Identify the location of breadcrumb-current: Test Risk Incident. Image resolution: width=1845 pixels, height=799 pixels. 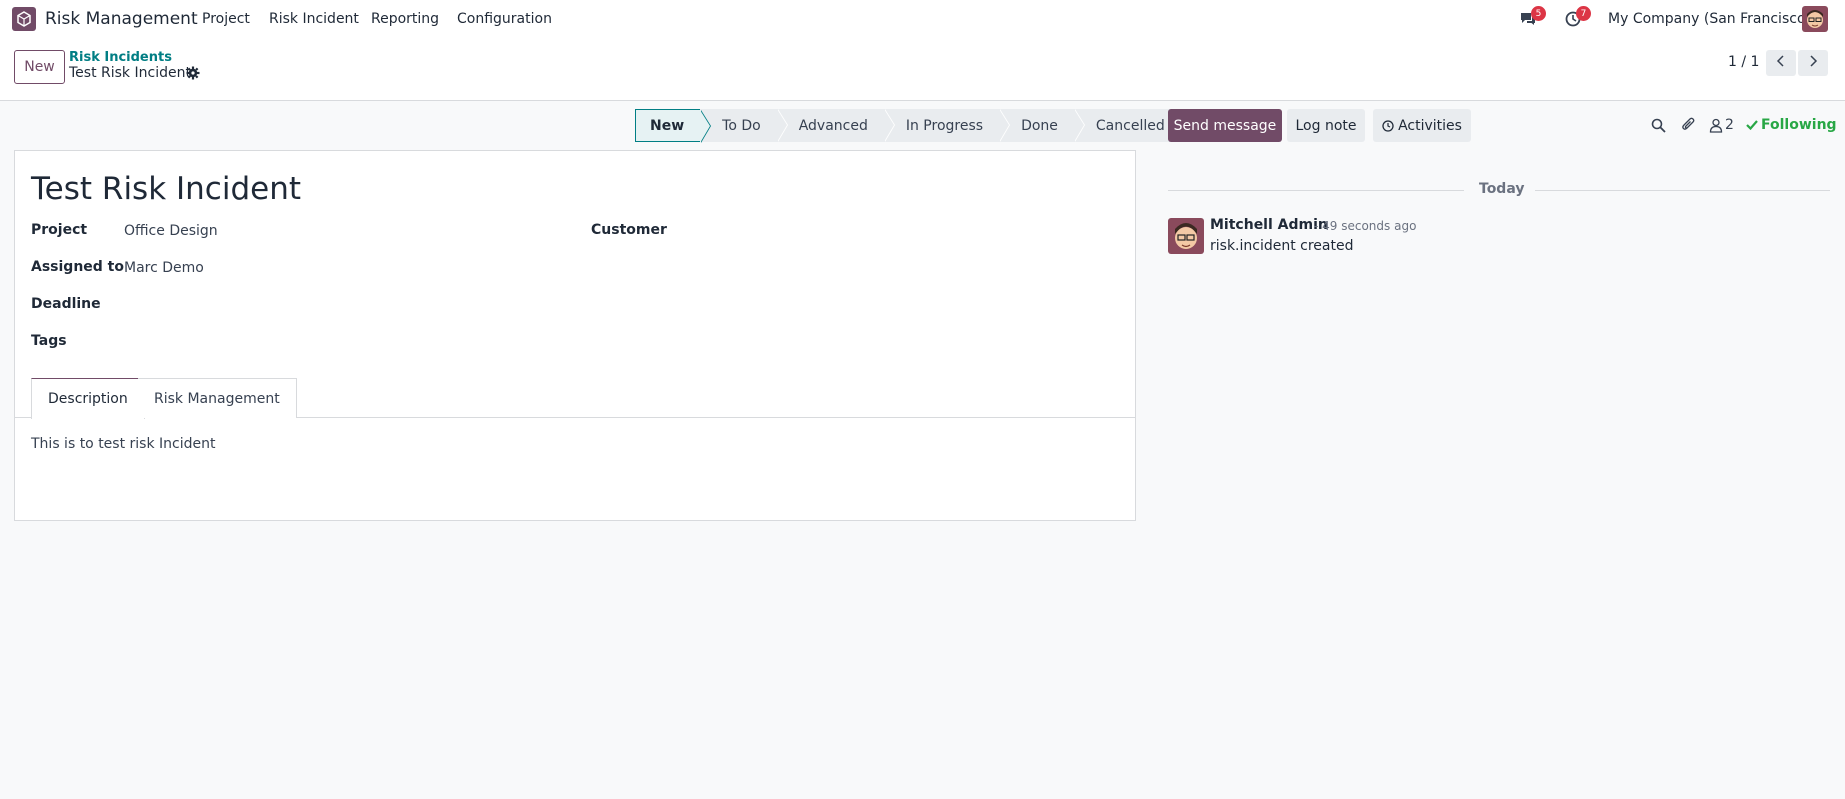
(130, 73).